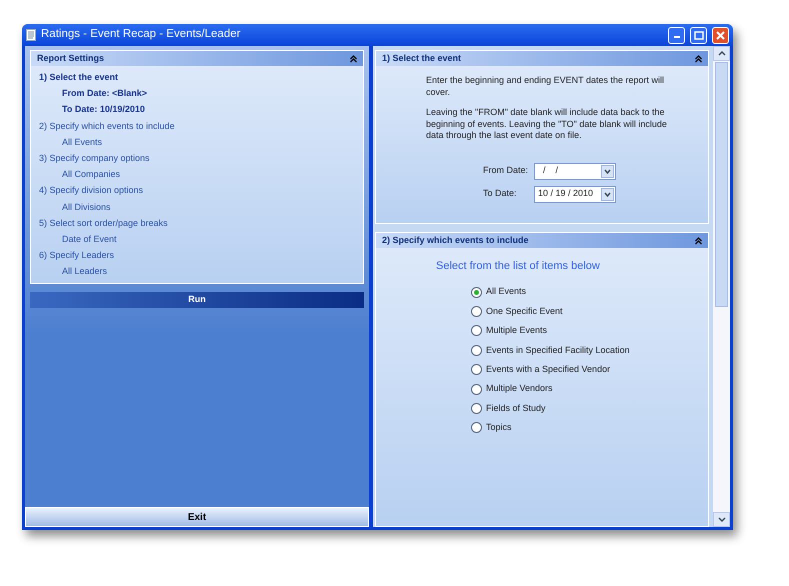  I want to click on panel-title: 1) Select the event, so click(422, 58).